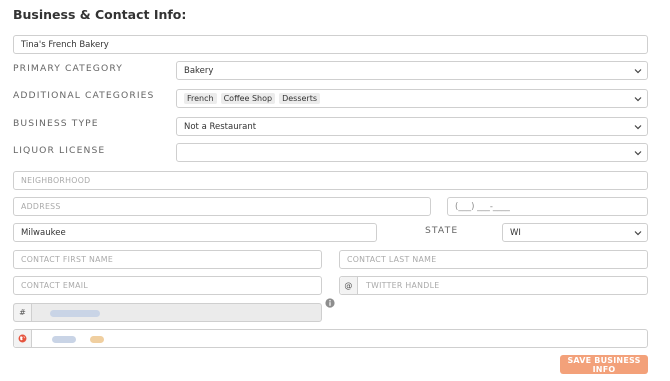 This screenshot has height=381, width=670. Describe the element at coordinates (330, 303) in the screenshot. I see `info-icon` at that location.